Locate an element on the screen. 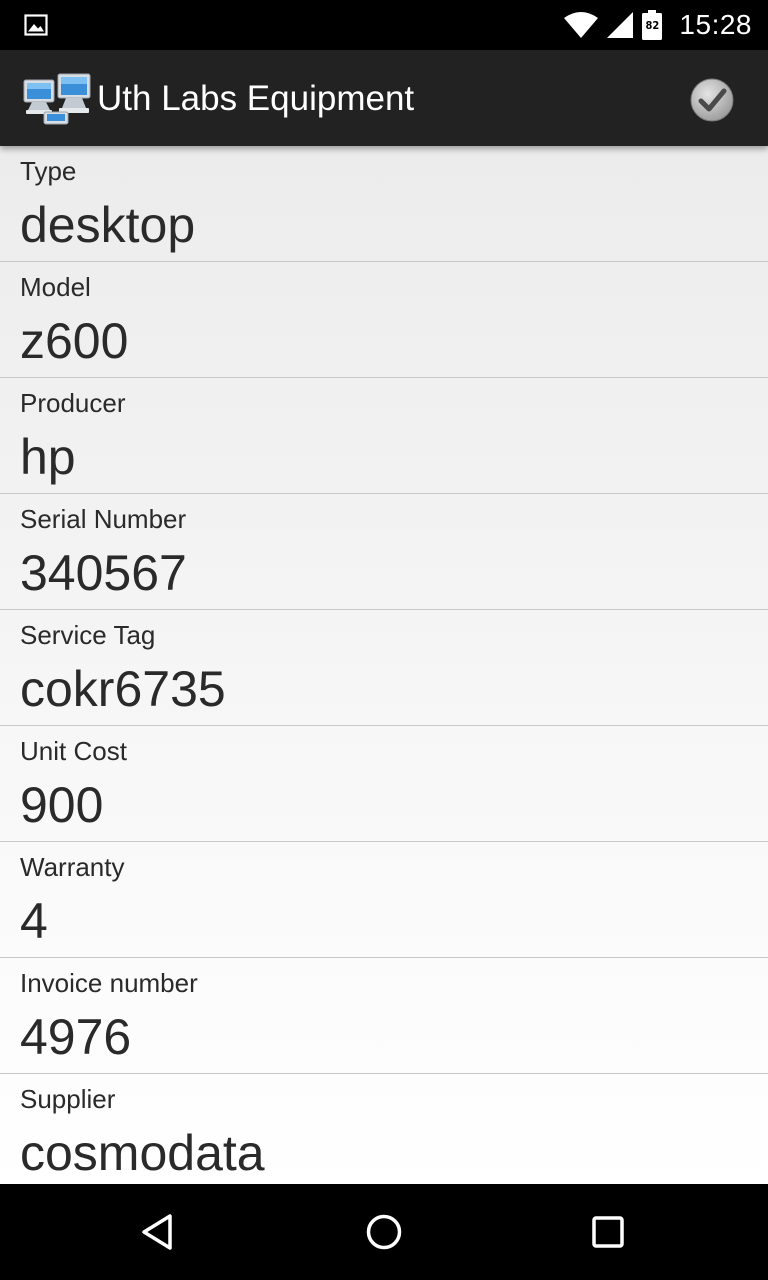 This screenshot has width=768, height=1280. recents-button is located at coordinates (608, 1232).